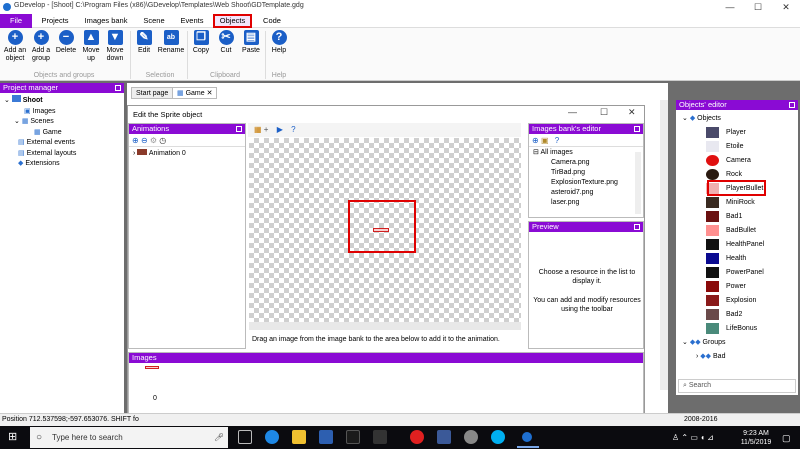  Describe the element at coordinates (21, 142) in the screenshot. I see `events-icon: ▤` at that location.